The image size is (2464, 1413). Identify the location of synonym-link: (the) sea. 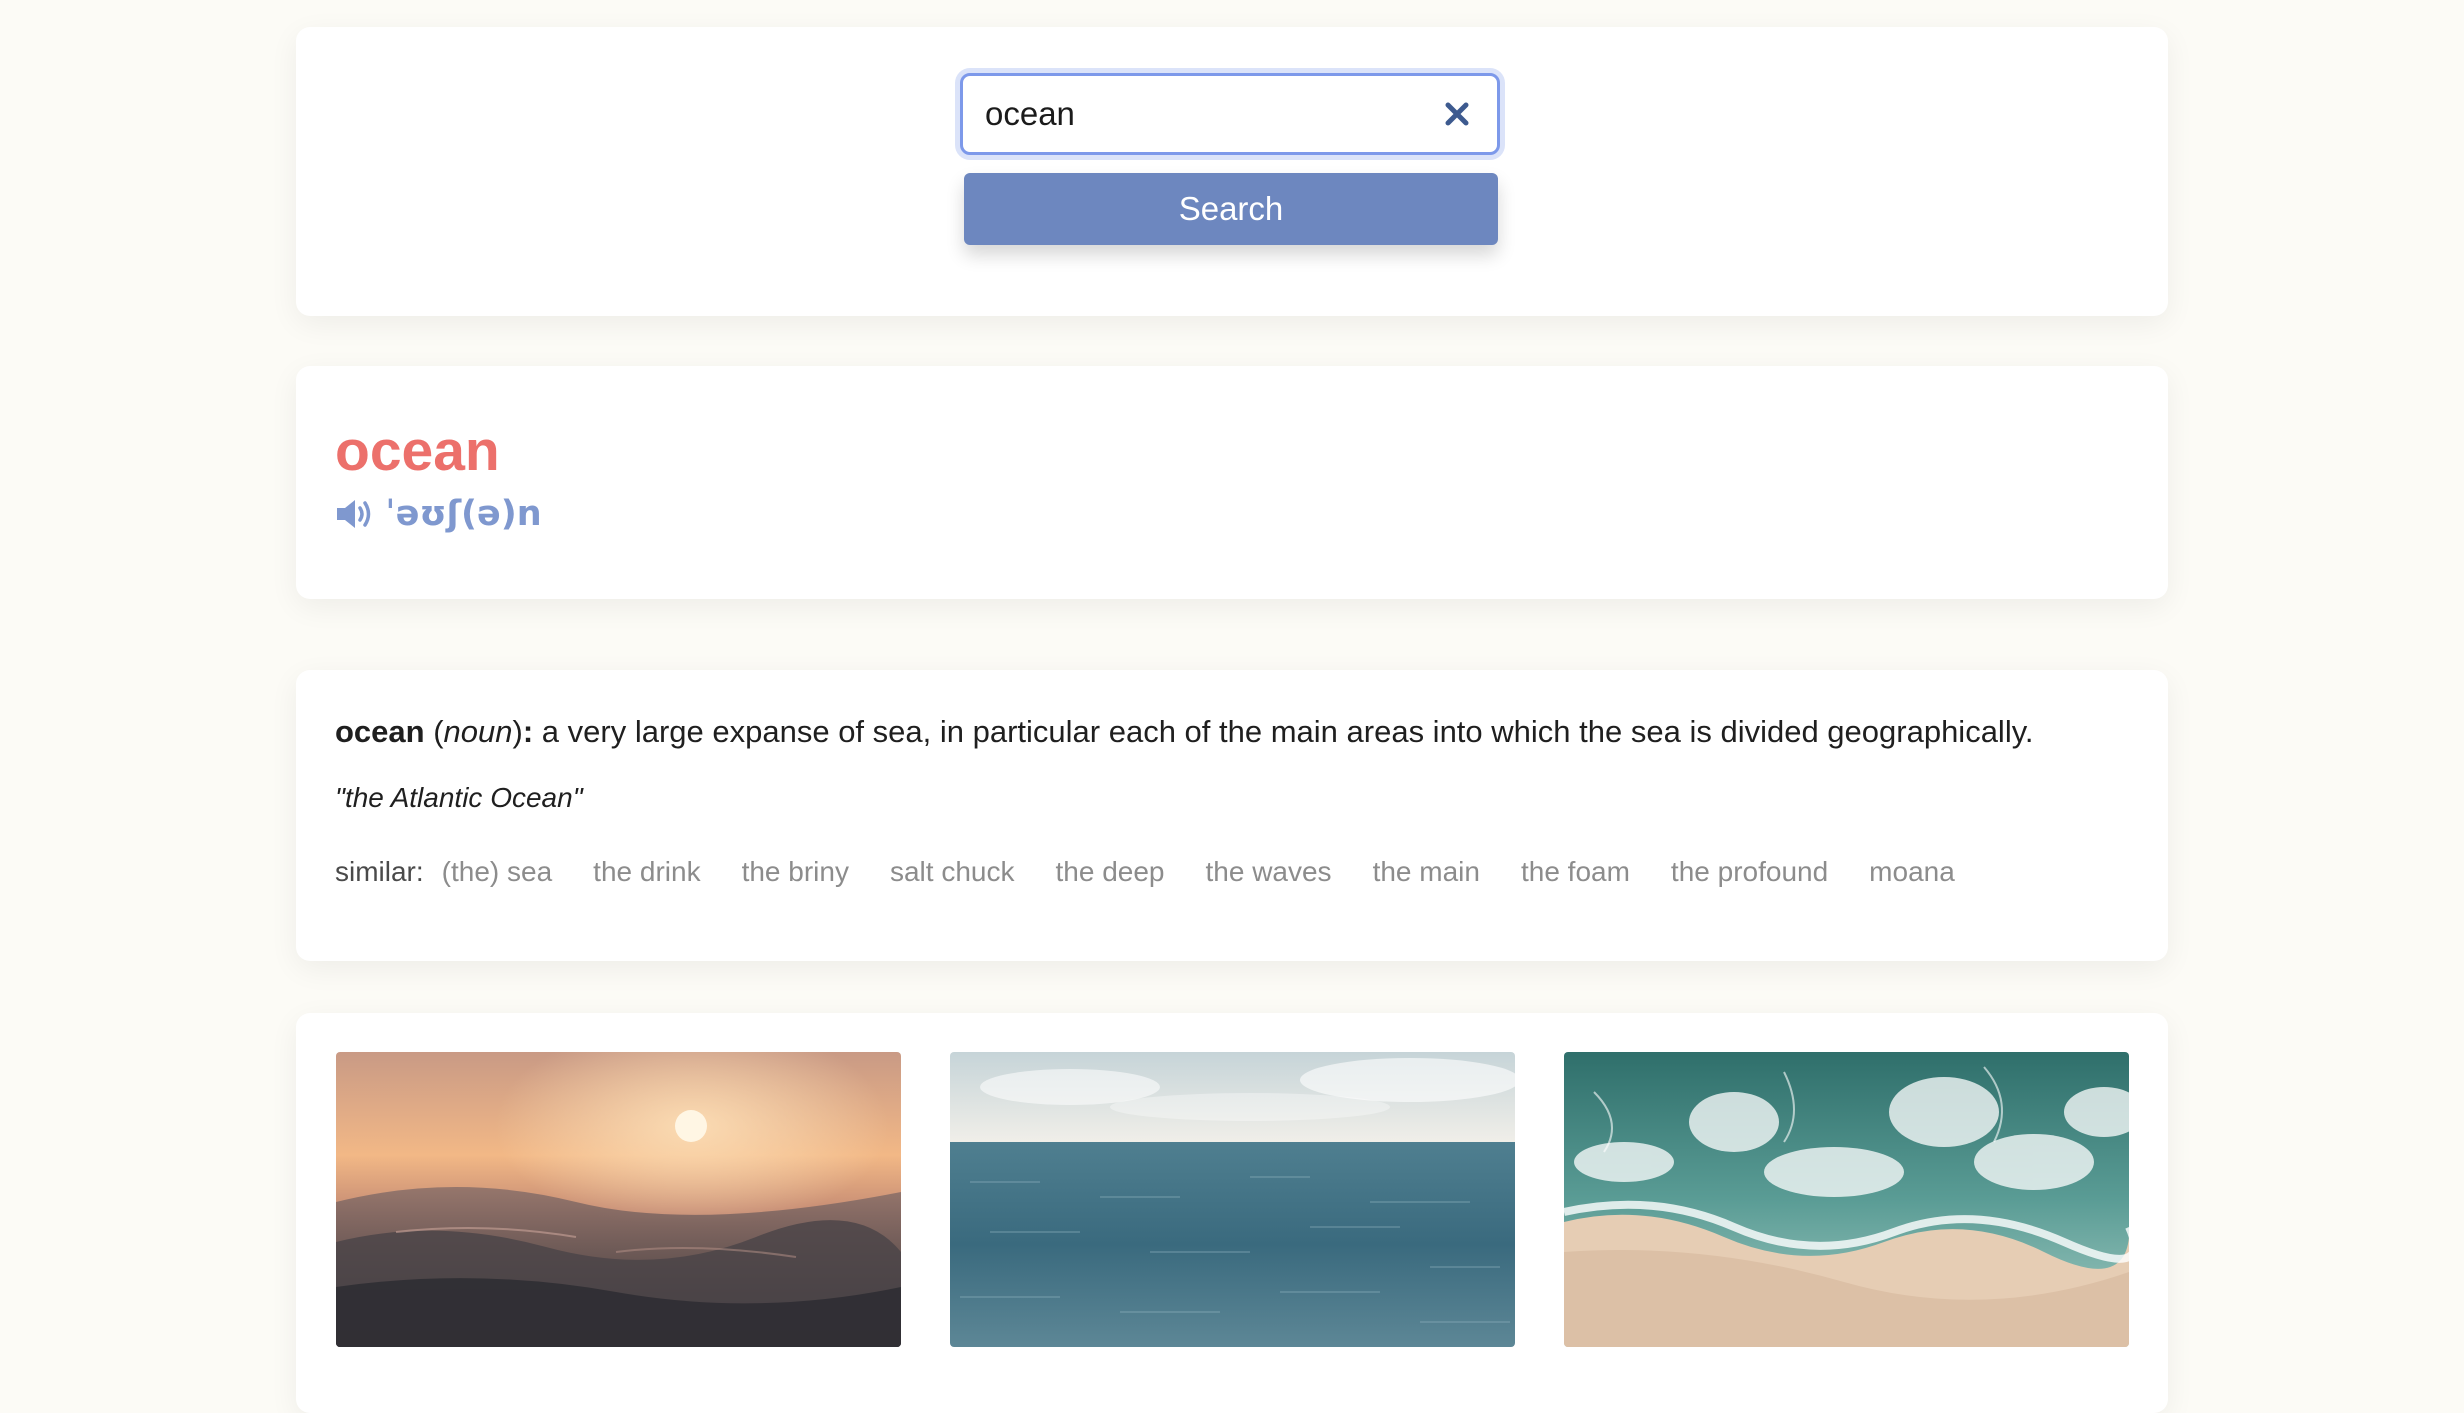
(497, 872).